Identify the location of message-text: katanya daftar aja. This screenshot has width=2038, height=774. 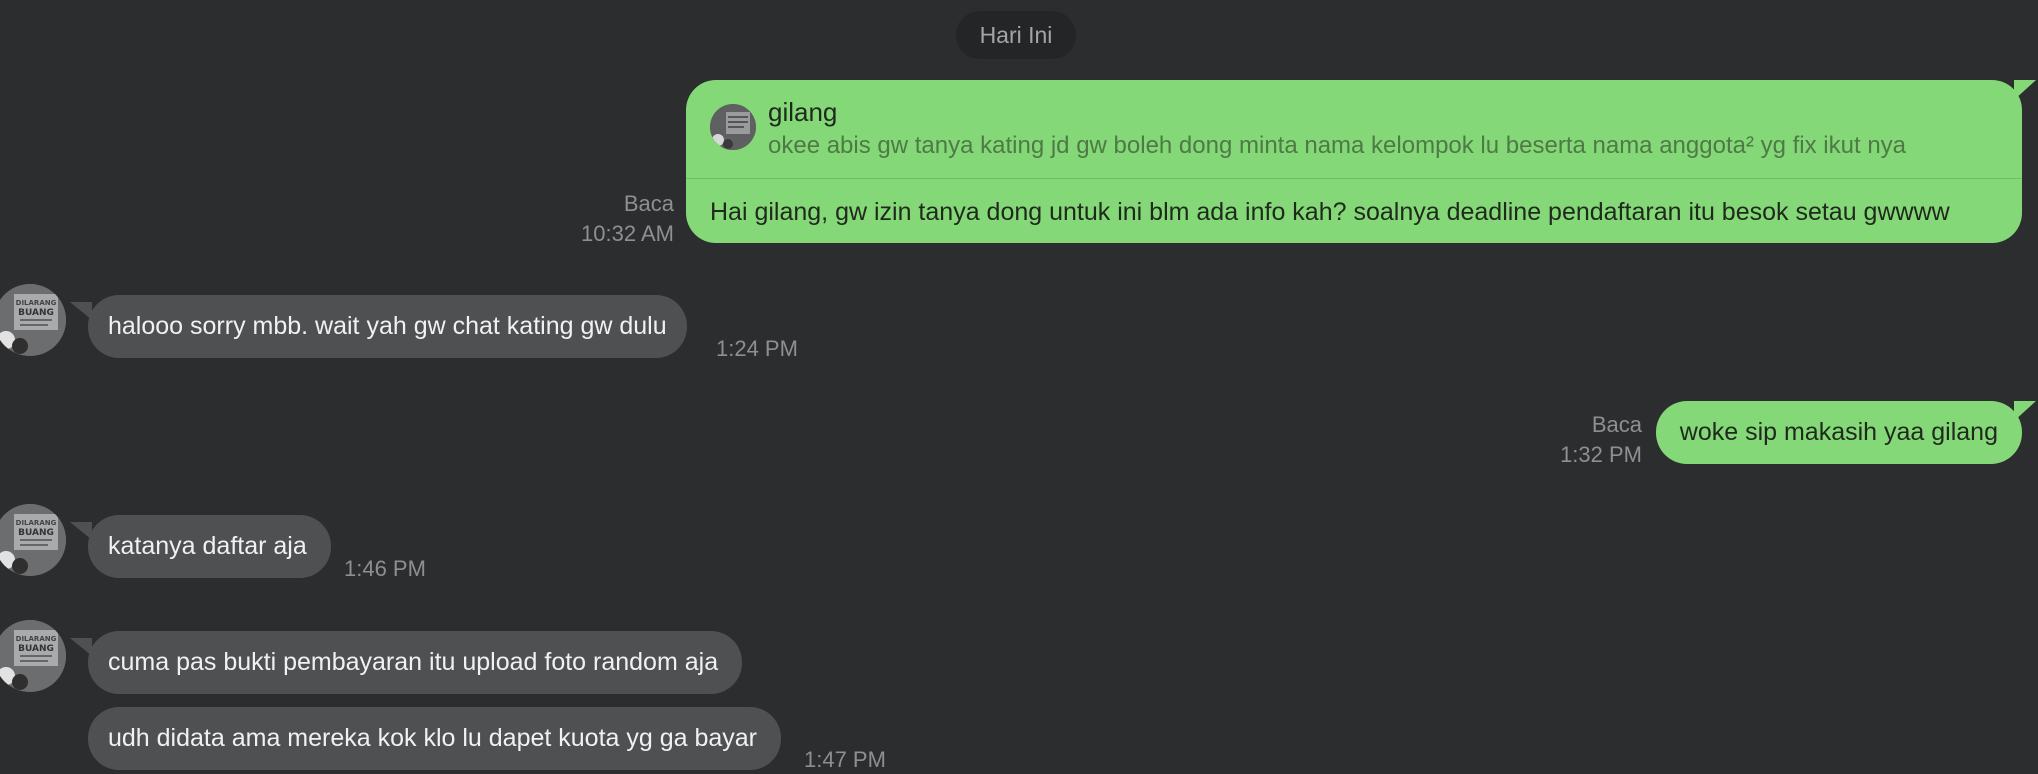
(207, 546).